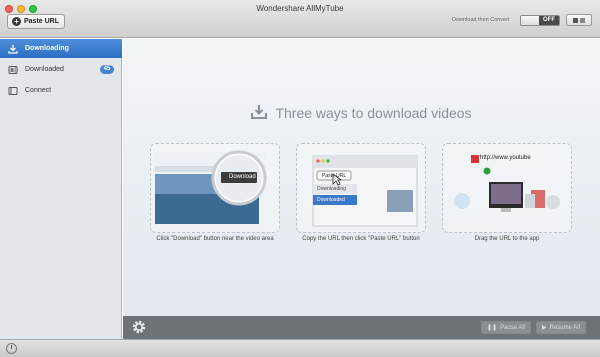 The height and width of the screenshot is (357, 600). I want to click on grid-view-icon, so click(575, 20).